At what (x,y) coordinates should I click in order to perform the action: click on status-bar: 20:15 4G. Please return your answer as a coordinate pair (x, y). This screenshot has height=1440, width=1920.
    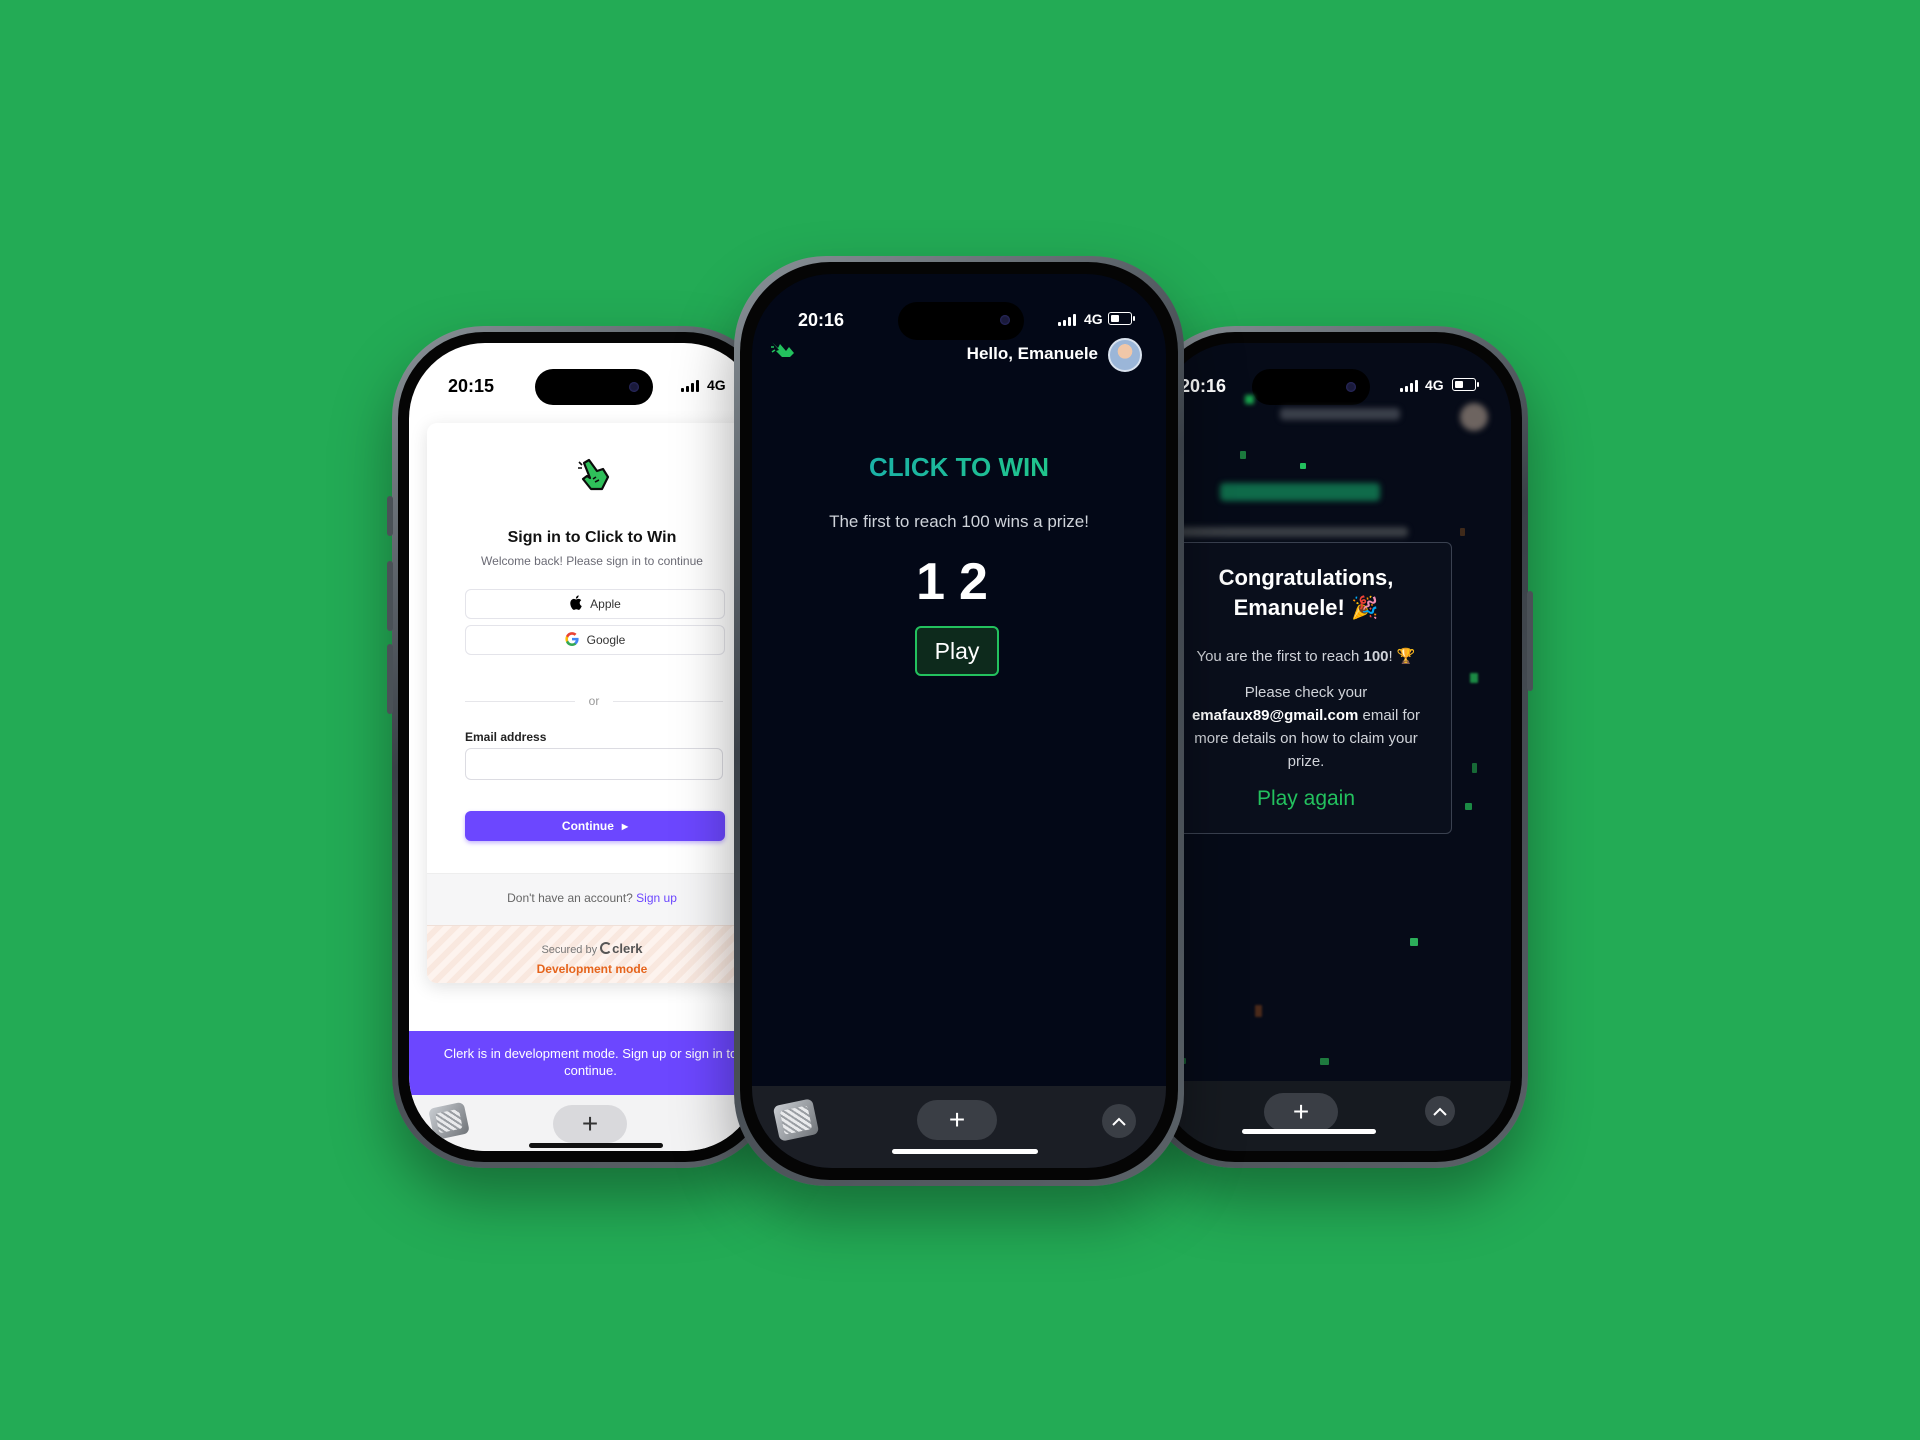
    Looking at the image, I should click on (584, 374).